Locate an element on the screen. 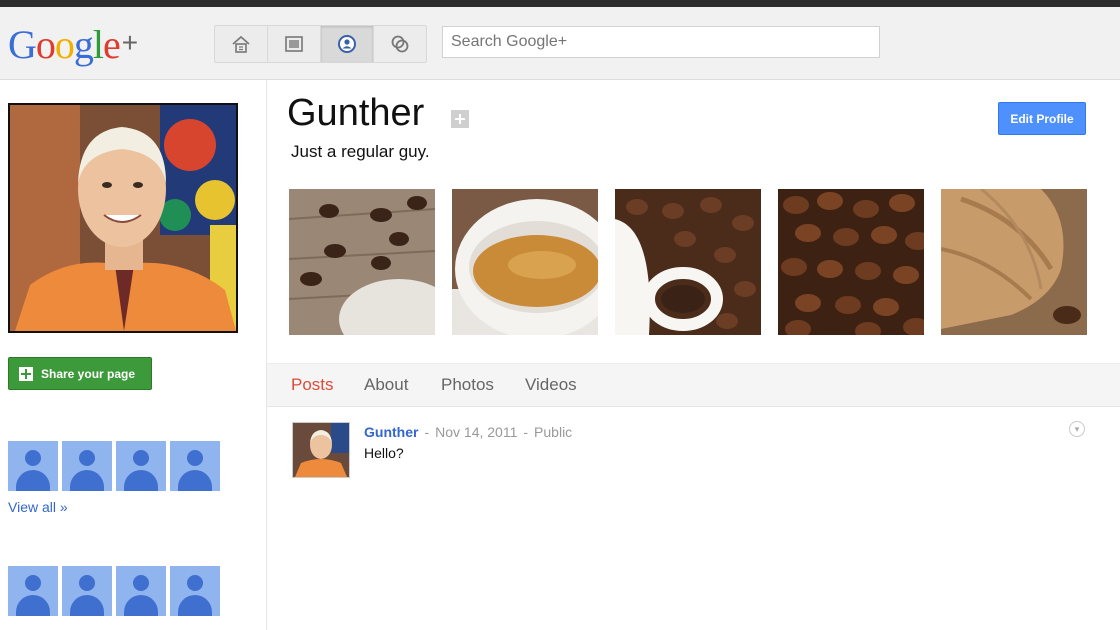  nav-profile-button is located at coordinates (347, 44).